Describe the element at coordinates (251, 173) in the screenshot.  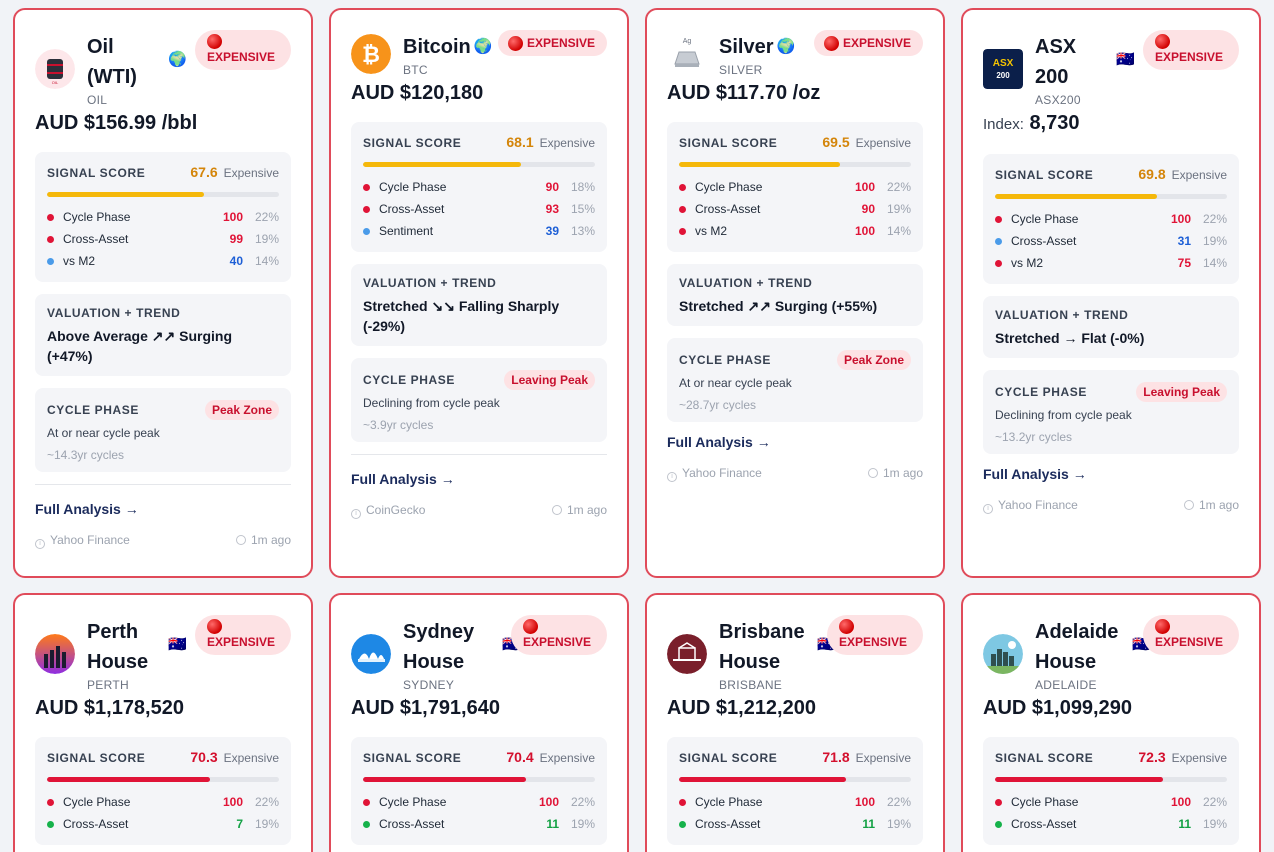
I see `signal-score-label: Expensive` at that location.